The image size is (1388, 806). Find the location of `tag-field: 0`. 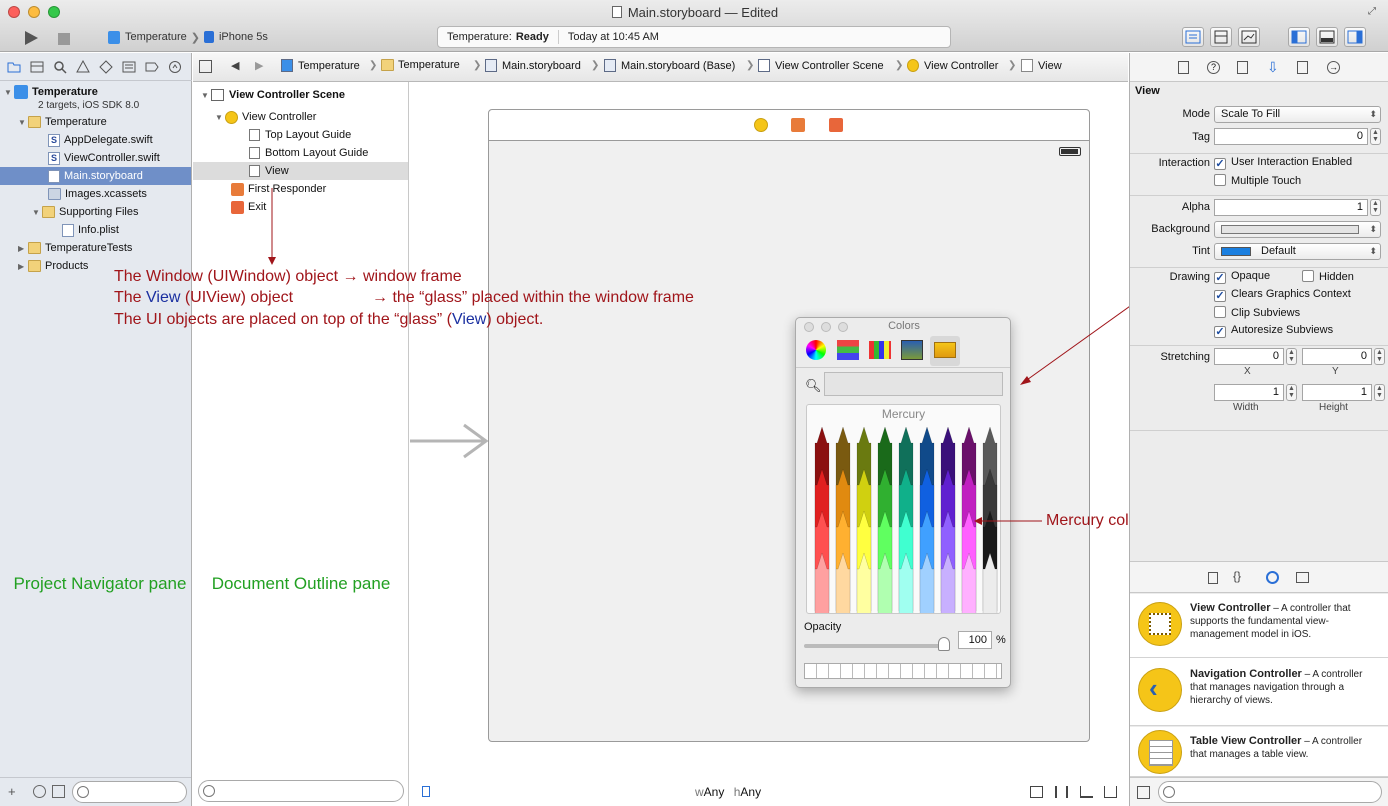

tag-field: 0 is located at coordinates (1291, 136).